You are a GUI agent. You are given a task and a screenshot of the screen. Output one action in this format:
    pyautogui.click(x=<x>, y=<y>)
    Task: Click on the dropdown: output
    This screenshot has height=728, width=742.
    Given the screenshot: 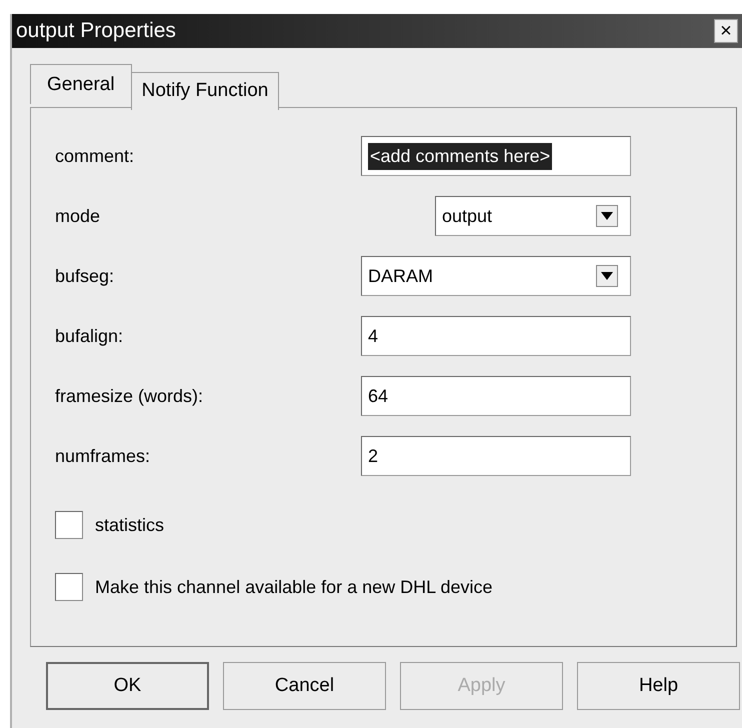 What is the action you would take?
    pyautogui.click(x=533, y=216)
    